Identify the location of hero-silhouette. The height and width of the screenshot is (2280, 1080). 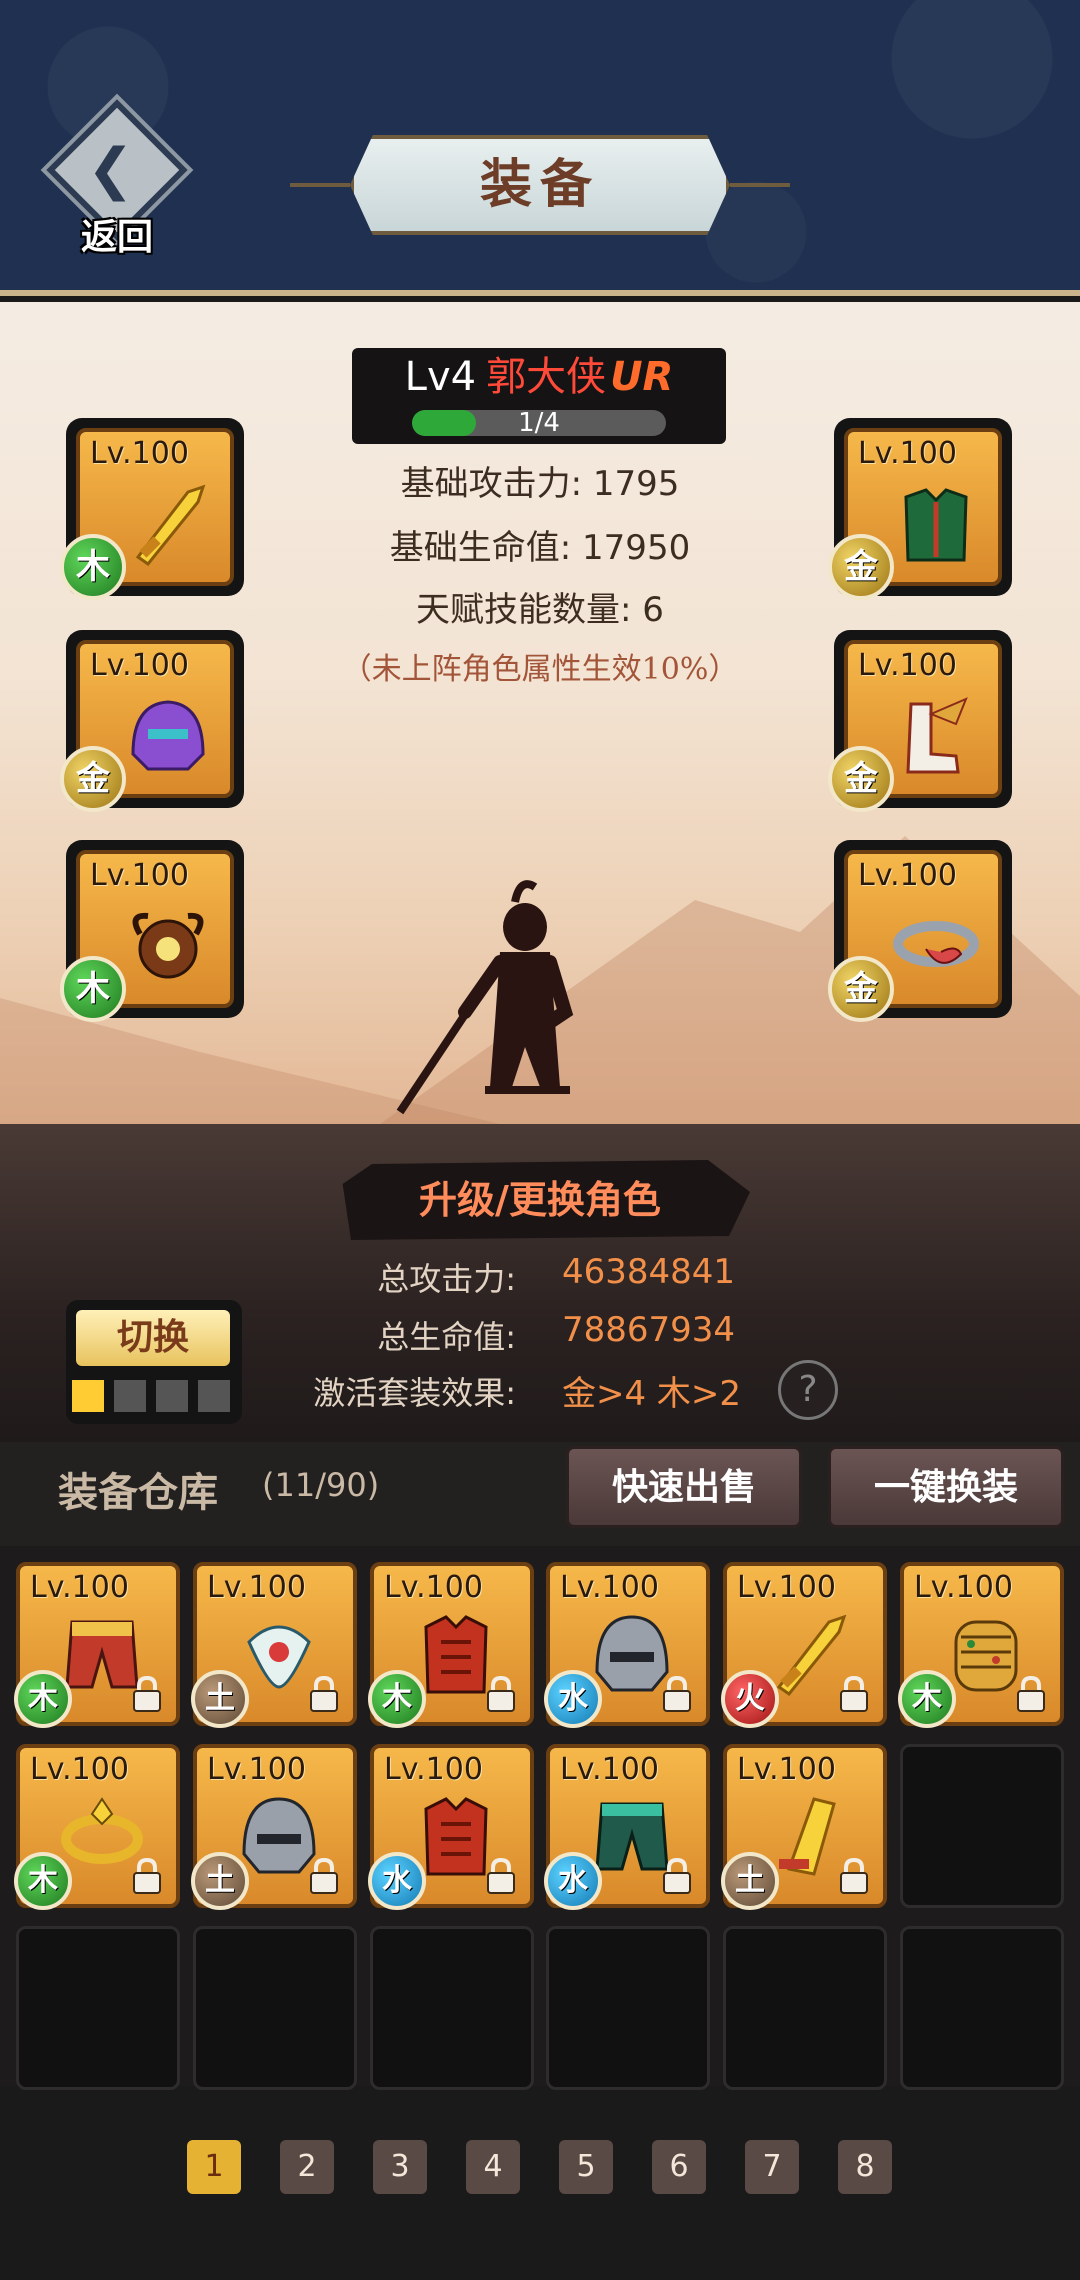
(485, 997).